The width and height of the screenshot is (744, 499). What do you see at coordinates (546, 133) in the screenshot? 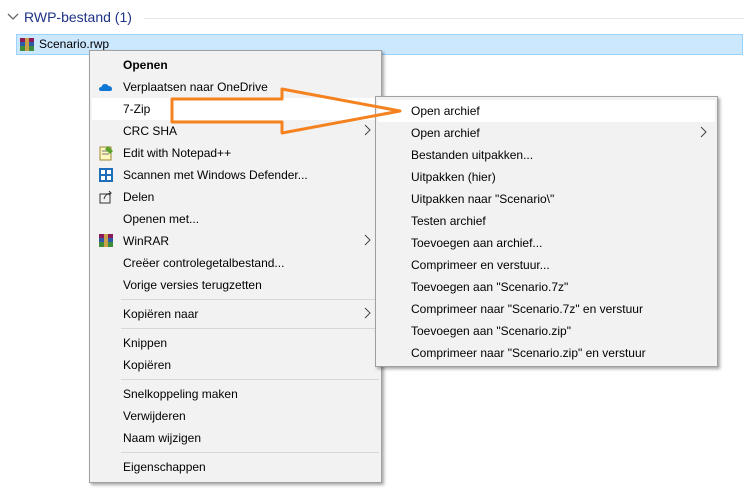
I see `submenu-item-open-archief-more: Open archief` at bounding box center [546, 133].